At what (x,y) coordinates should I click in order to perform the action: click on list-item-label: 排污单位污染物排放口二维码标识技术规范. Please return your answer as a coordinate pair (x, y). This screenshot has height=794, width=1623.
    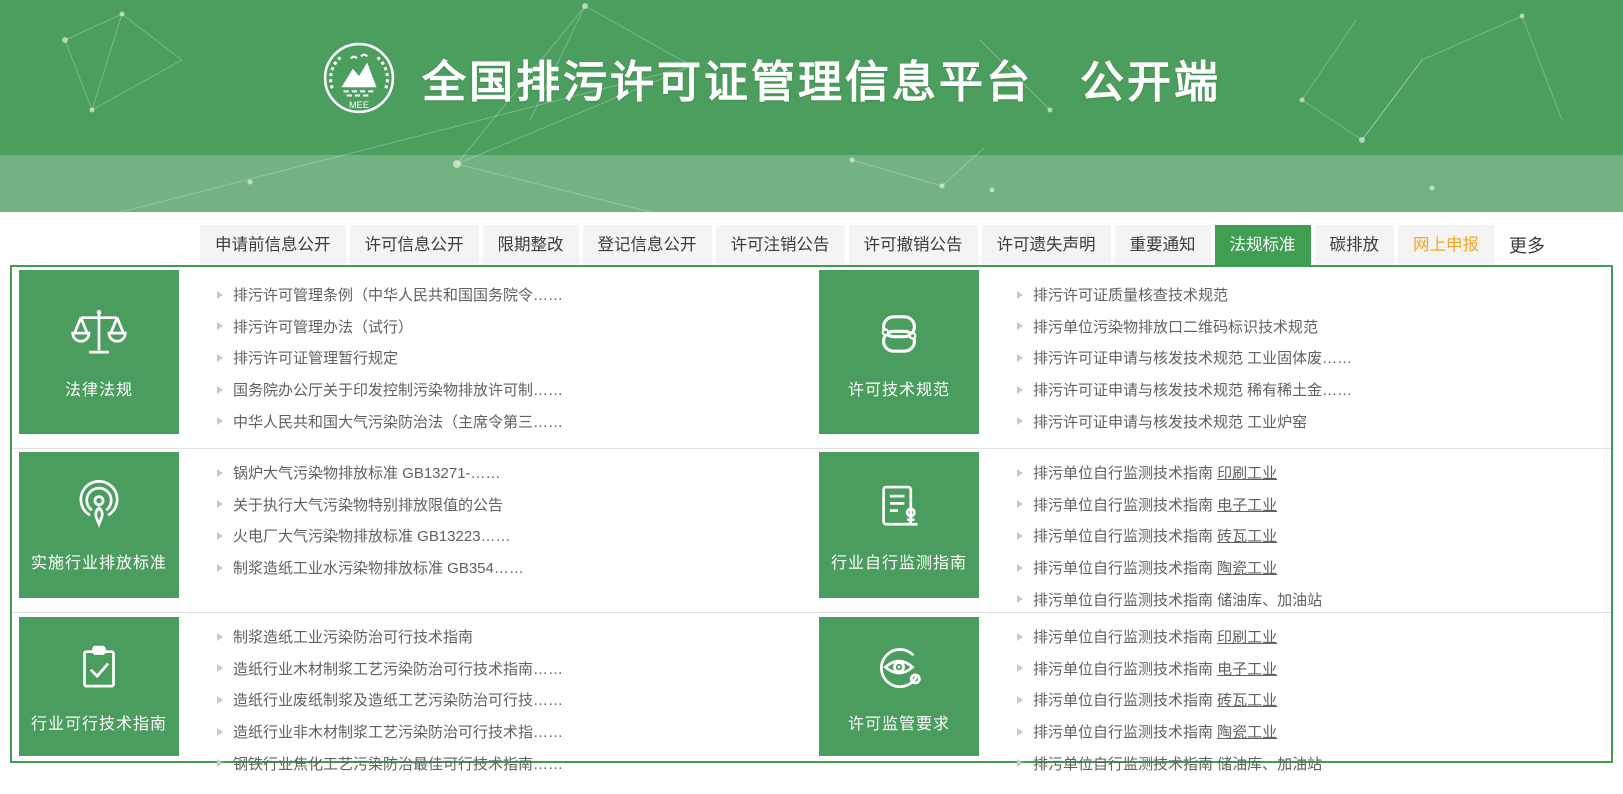
    Looking at the image, I should click on (1176, 327).